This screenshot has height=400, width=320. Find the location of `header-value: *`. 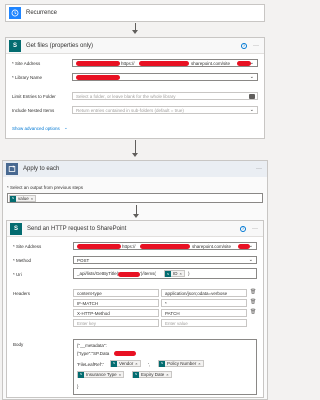

header-value: * is located at coordinates (204, 303).